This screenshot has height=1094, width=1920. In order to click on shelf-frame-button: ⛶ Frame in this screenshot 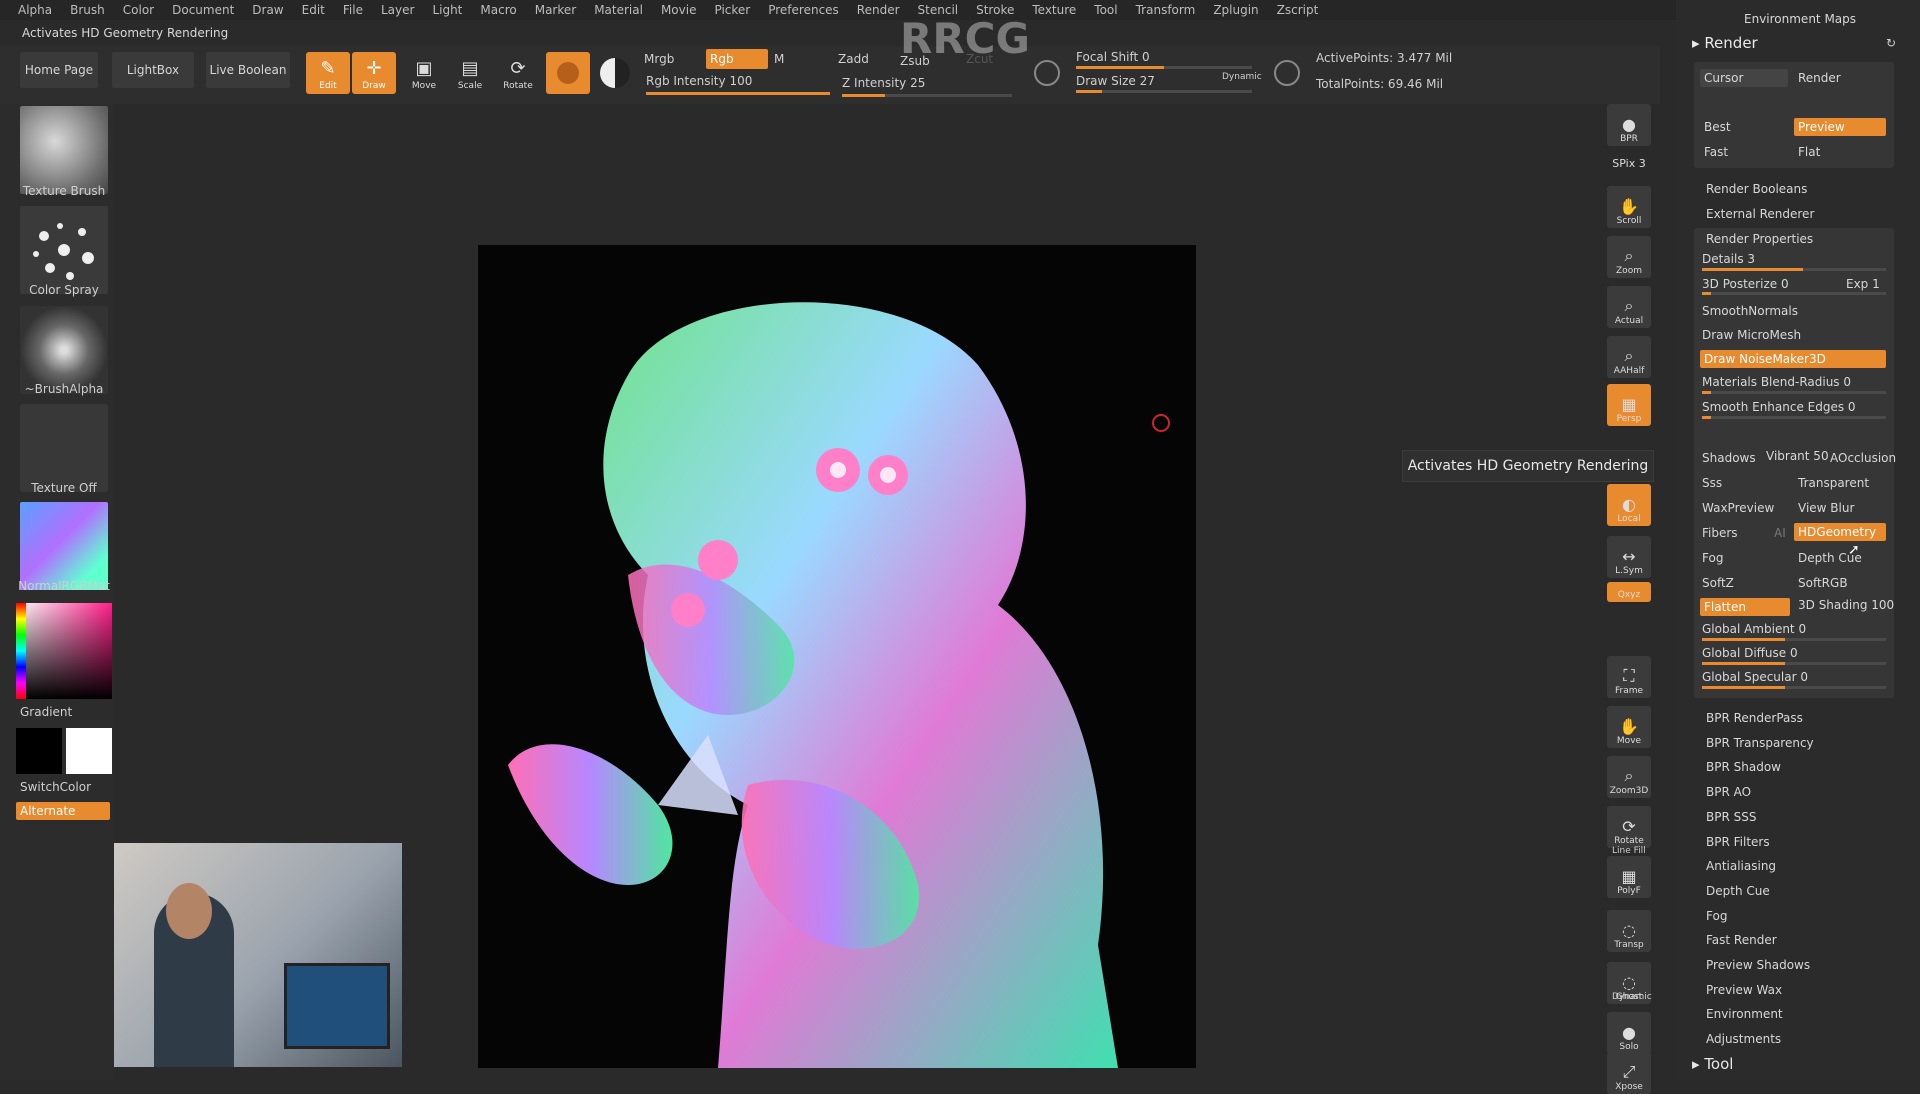, I will do `click(1629, 677)`.